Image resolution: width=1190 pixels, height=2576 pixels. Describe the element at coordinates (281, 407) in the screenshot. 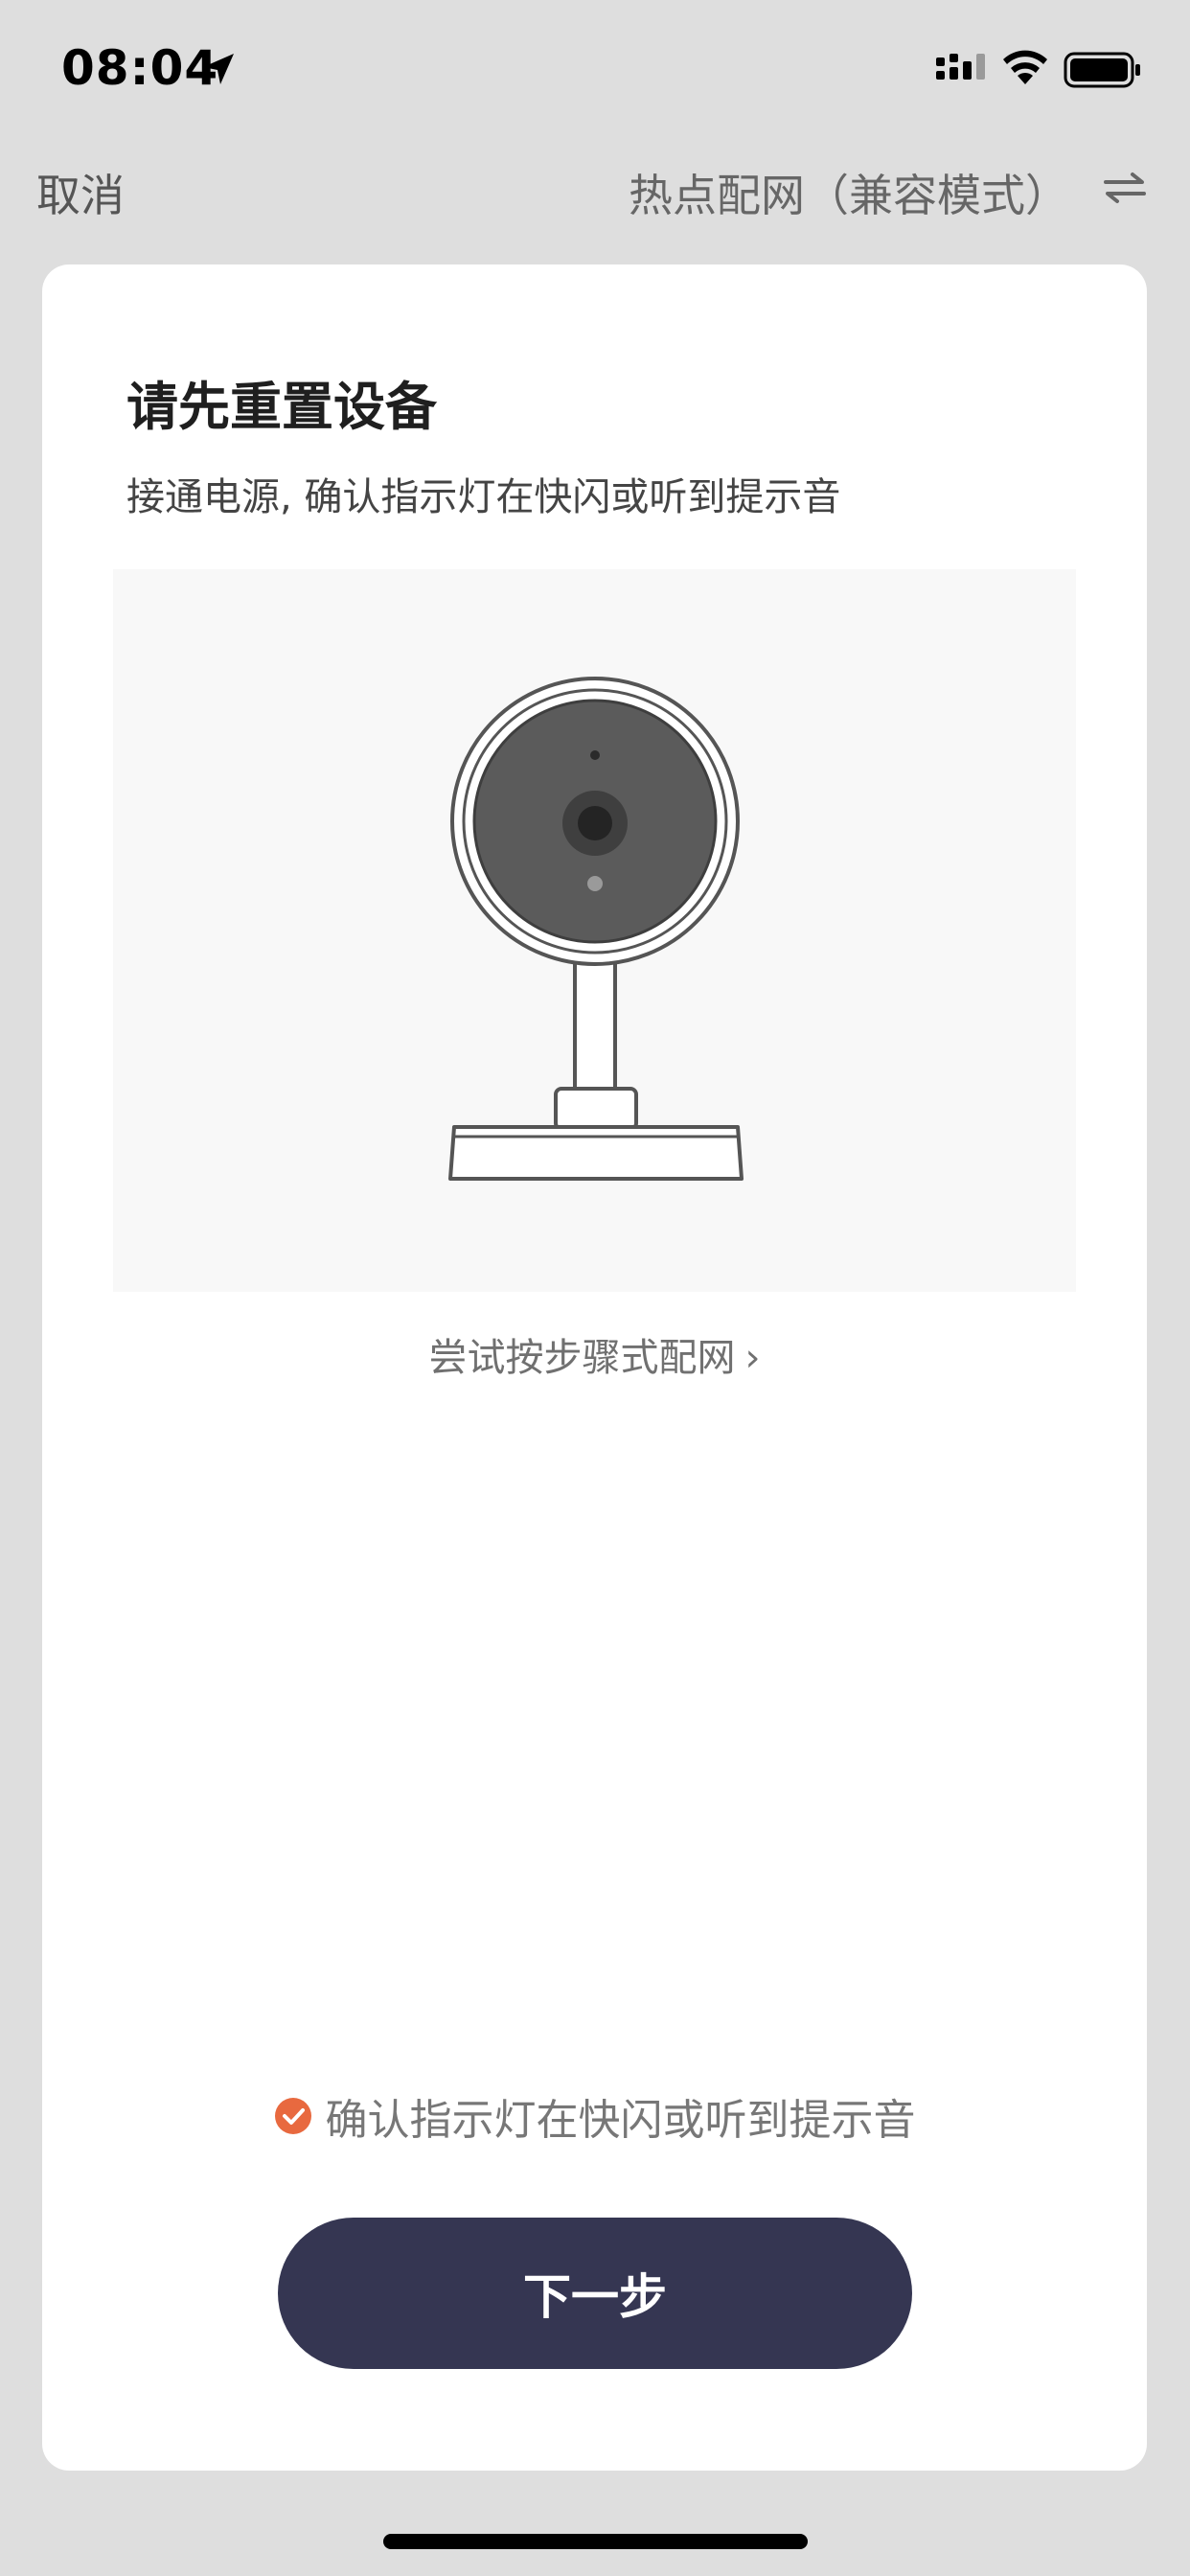

I see `card-title: 请先重置设备` at that location.